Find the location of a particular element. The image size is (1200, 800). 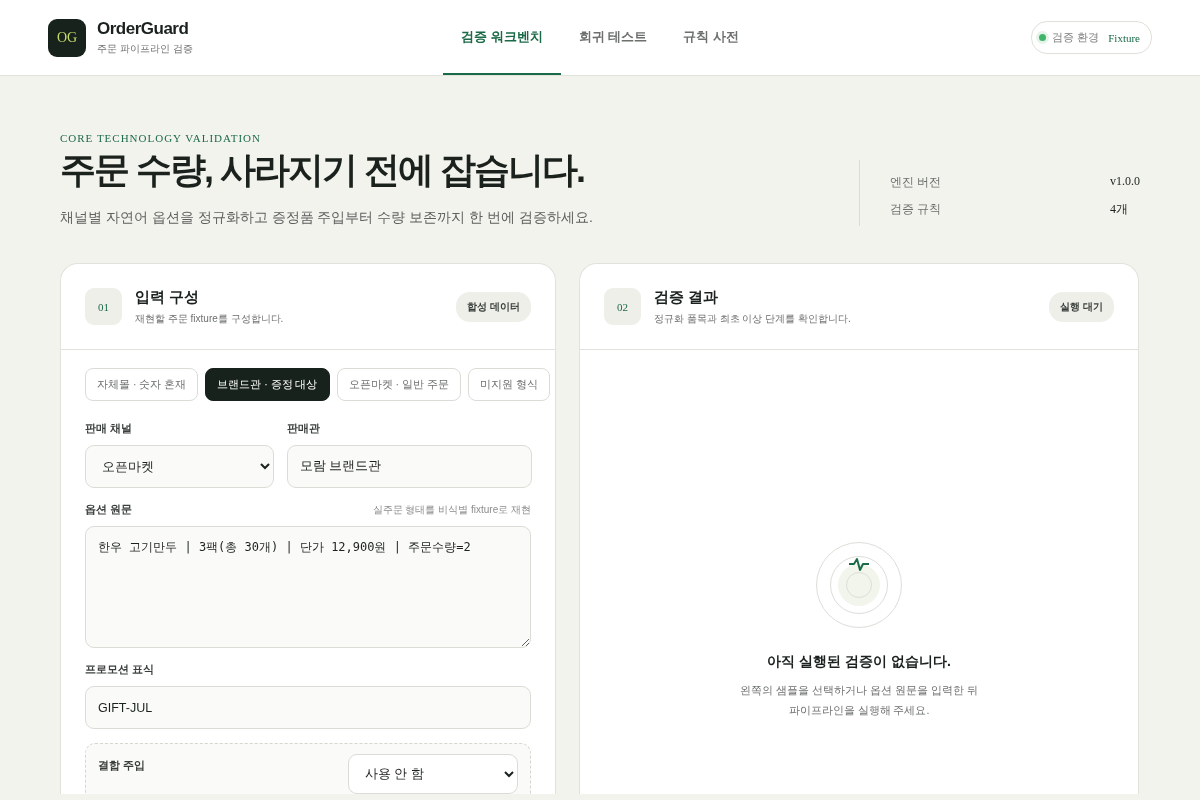

app-logo: OG is located at coordinates (67, 37).